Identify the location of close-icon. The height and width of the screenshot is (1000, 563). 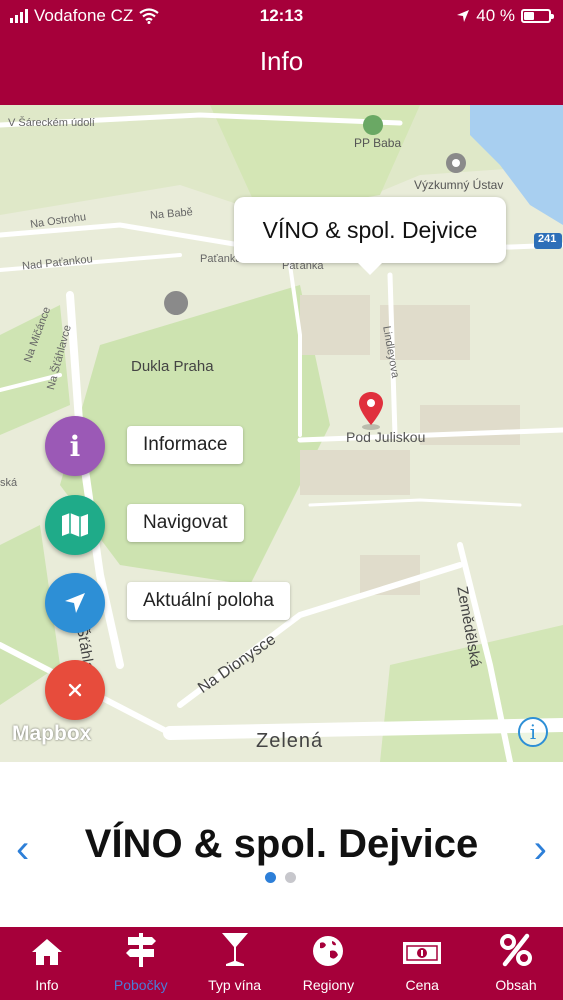
(75, 690).